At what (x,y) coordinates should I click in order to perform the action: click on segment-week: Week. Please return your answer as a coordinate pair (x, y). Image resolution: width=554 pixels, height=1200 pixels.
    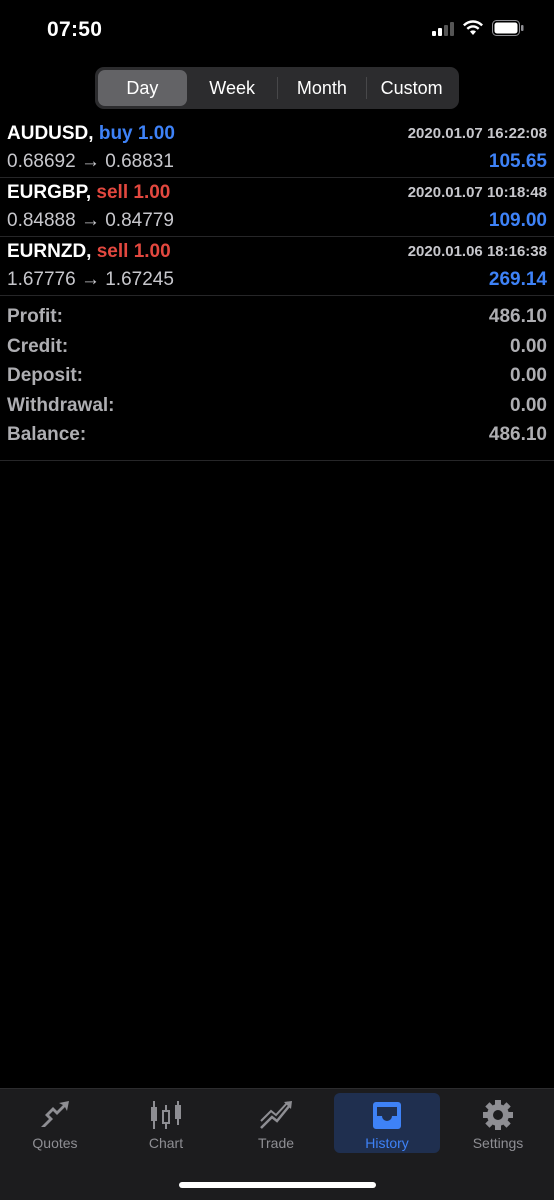
    Looking at the image, I should click on (232, 88).